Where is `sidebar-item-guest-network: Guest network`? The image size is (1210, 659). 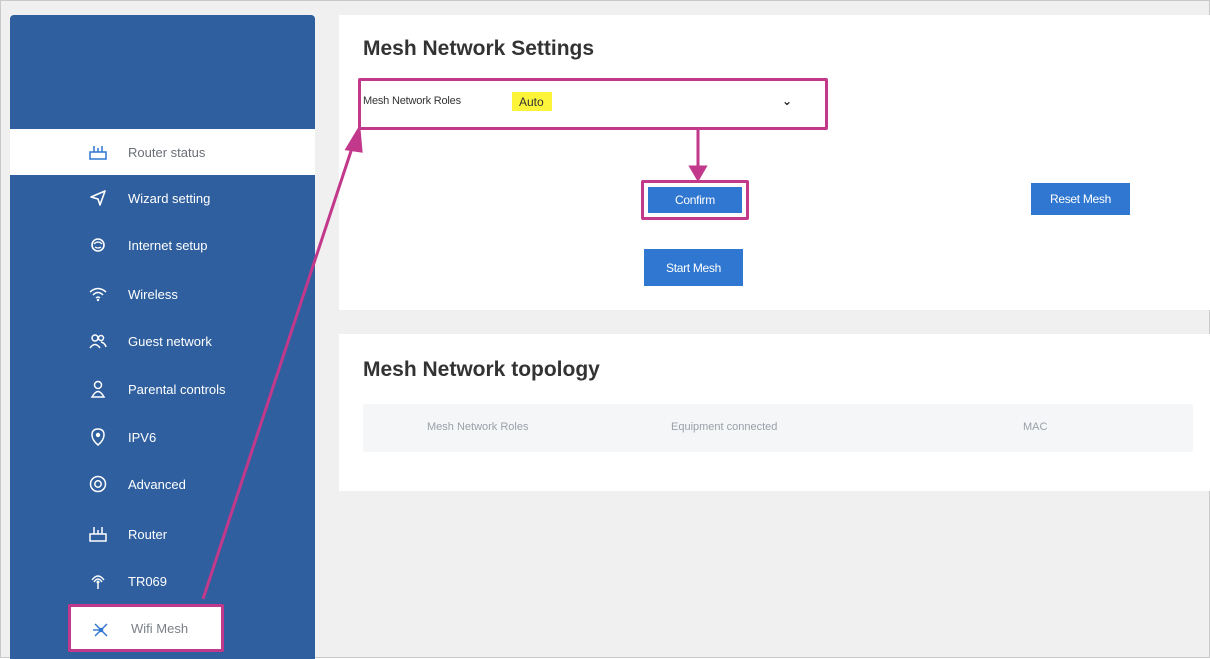
sidebar-item-guest-network: Guest network is located at coordinates (162, 341).